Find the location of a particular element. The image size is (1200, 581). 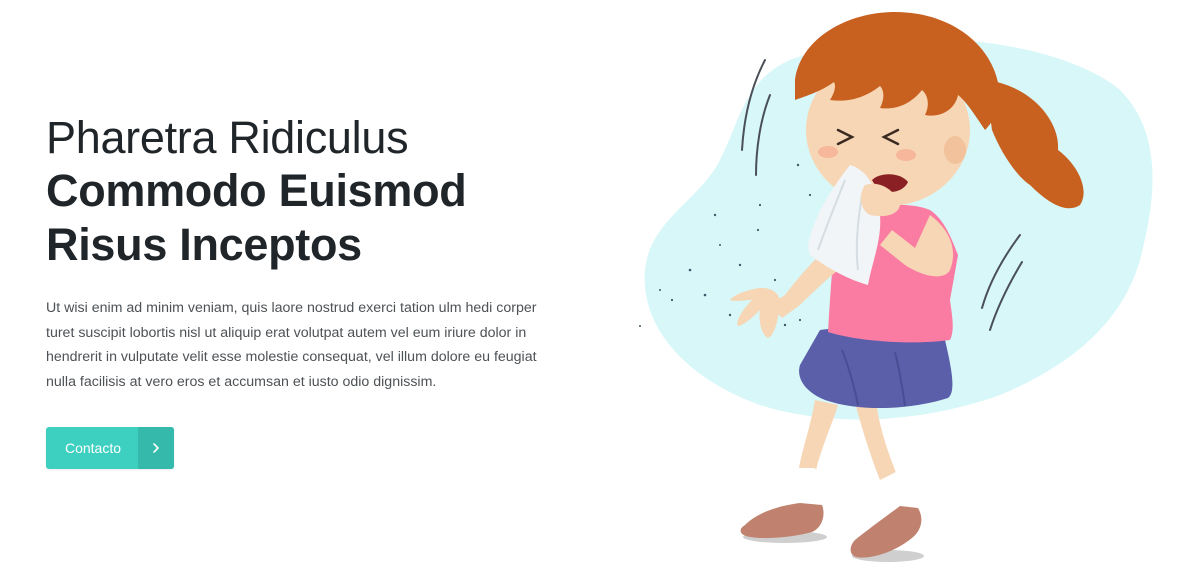

contact-button: Contacto is located at coordinates (110, 448).